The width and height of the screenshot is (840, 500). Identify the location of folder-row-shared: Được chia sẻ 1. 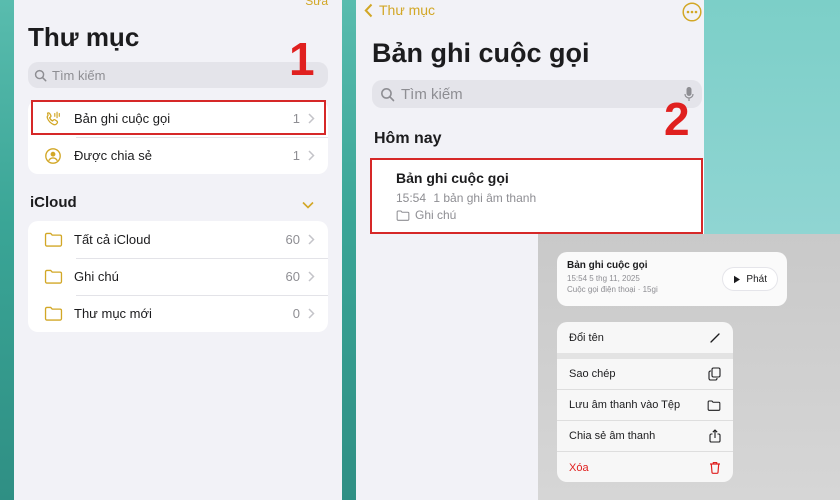
(178, 155).